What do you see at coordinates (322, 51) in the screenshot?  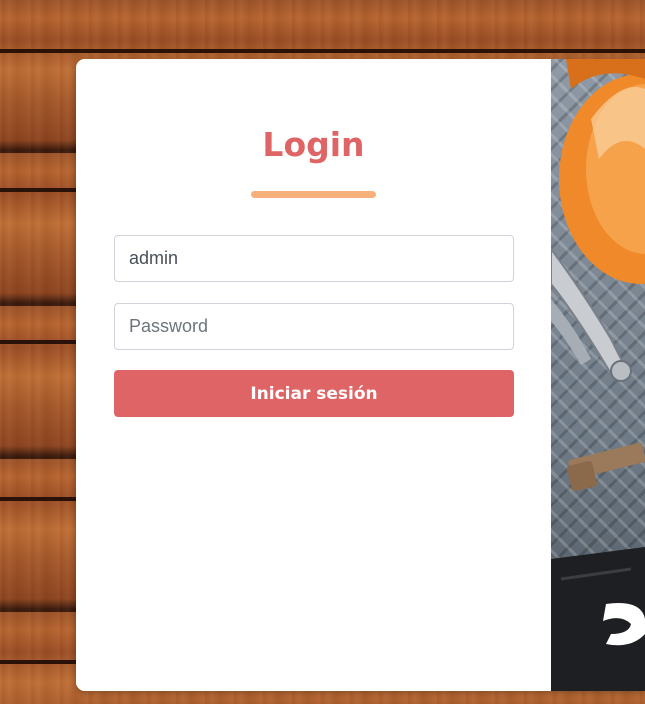 I see `plank-divider` at bounding box center [322, 51].